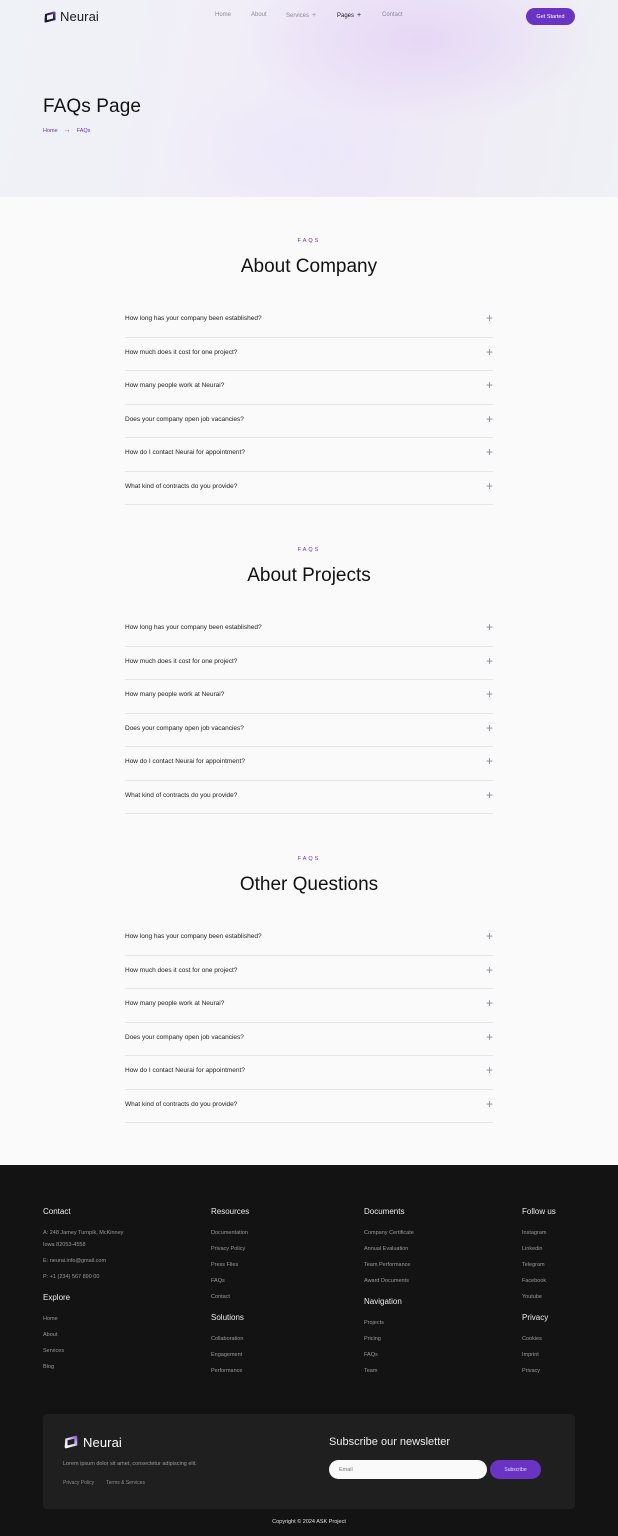 The image size is (618, 1536). What do you see at coordinates (534, 1233) in the screenshot?
I see `footer-link: Instagram` at bounding box center [534, 1233].